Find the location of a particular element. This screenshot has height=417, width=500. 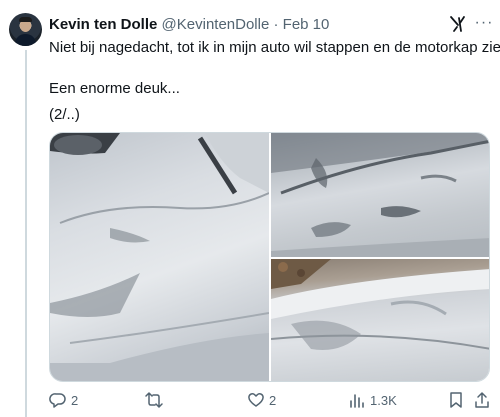

author-name: Kevin ten Dolle is located at coordinates (103, 24).